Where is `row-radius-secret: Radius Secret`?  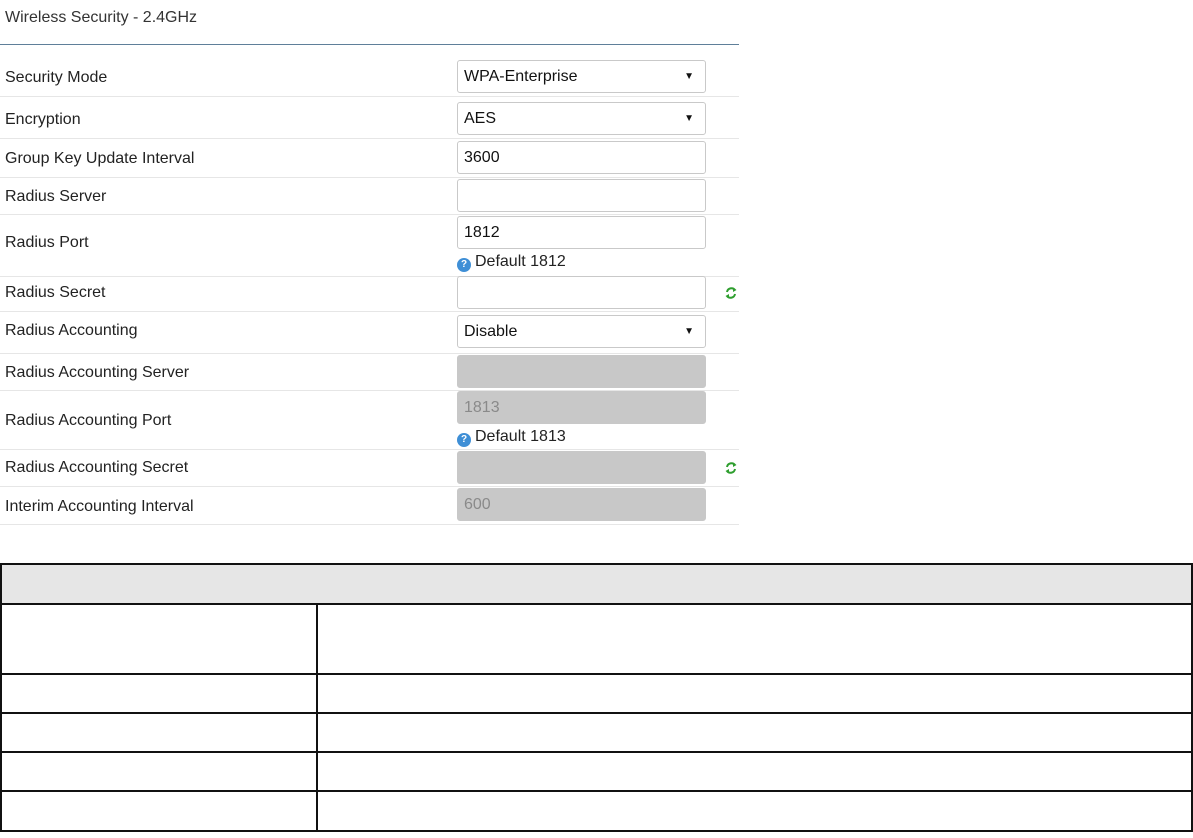 row-radius-secret: Radius Secret is located at coordinates (369, 294).